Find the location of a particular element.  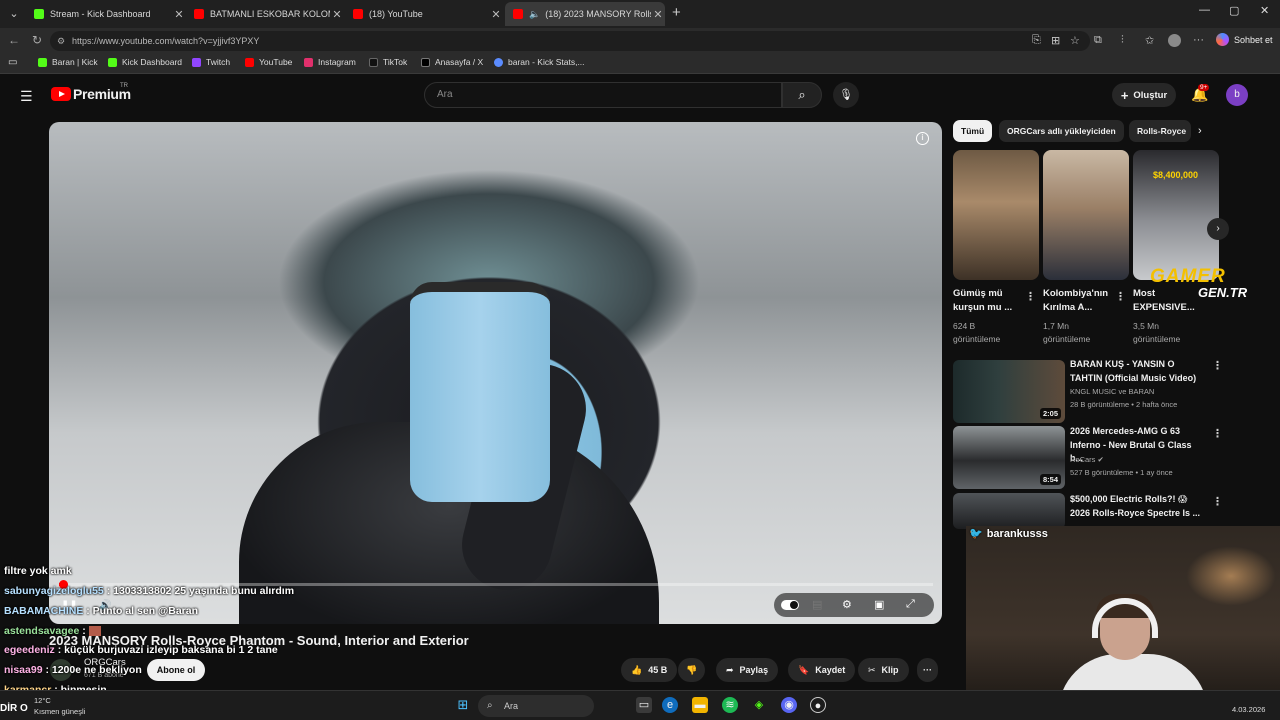

more-actions-button: ··· is located at coordinates (927, 670).